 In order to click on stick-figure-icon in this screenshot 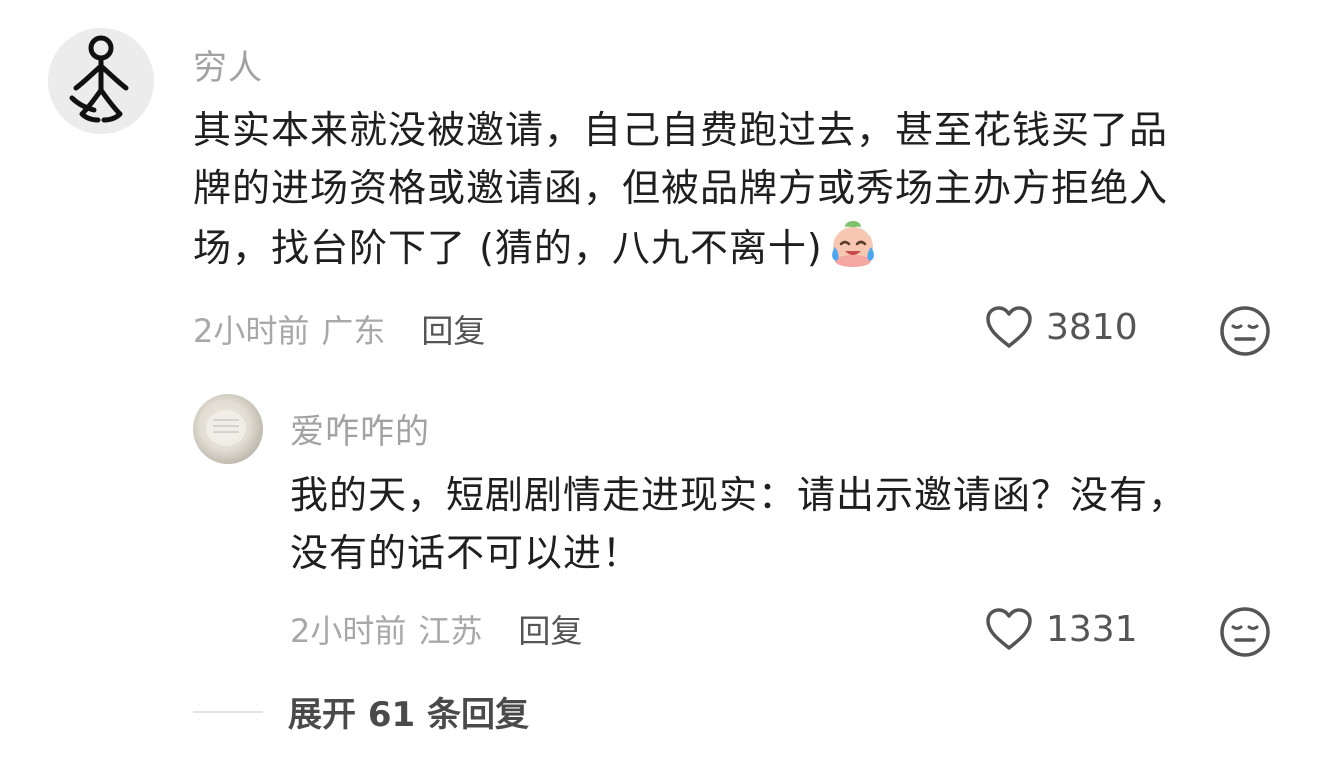, I will do `click(101, 81)`.